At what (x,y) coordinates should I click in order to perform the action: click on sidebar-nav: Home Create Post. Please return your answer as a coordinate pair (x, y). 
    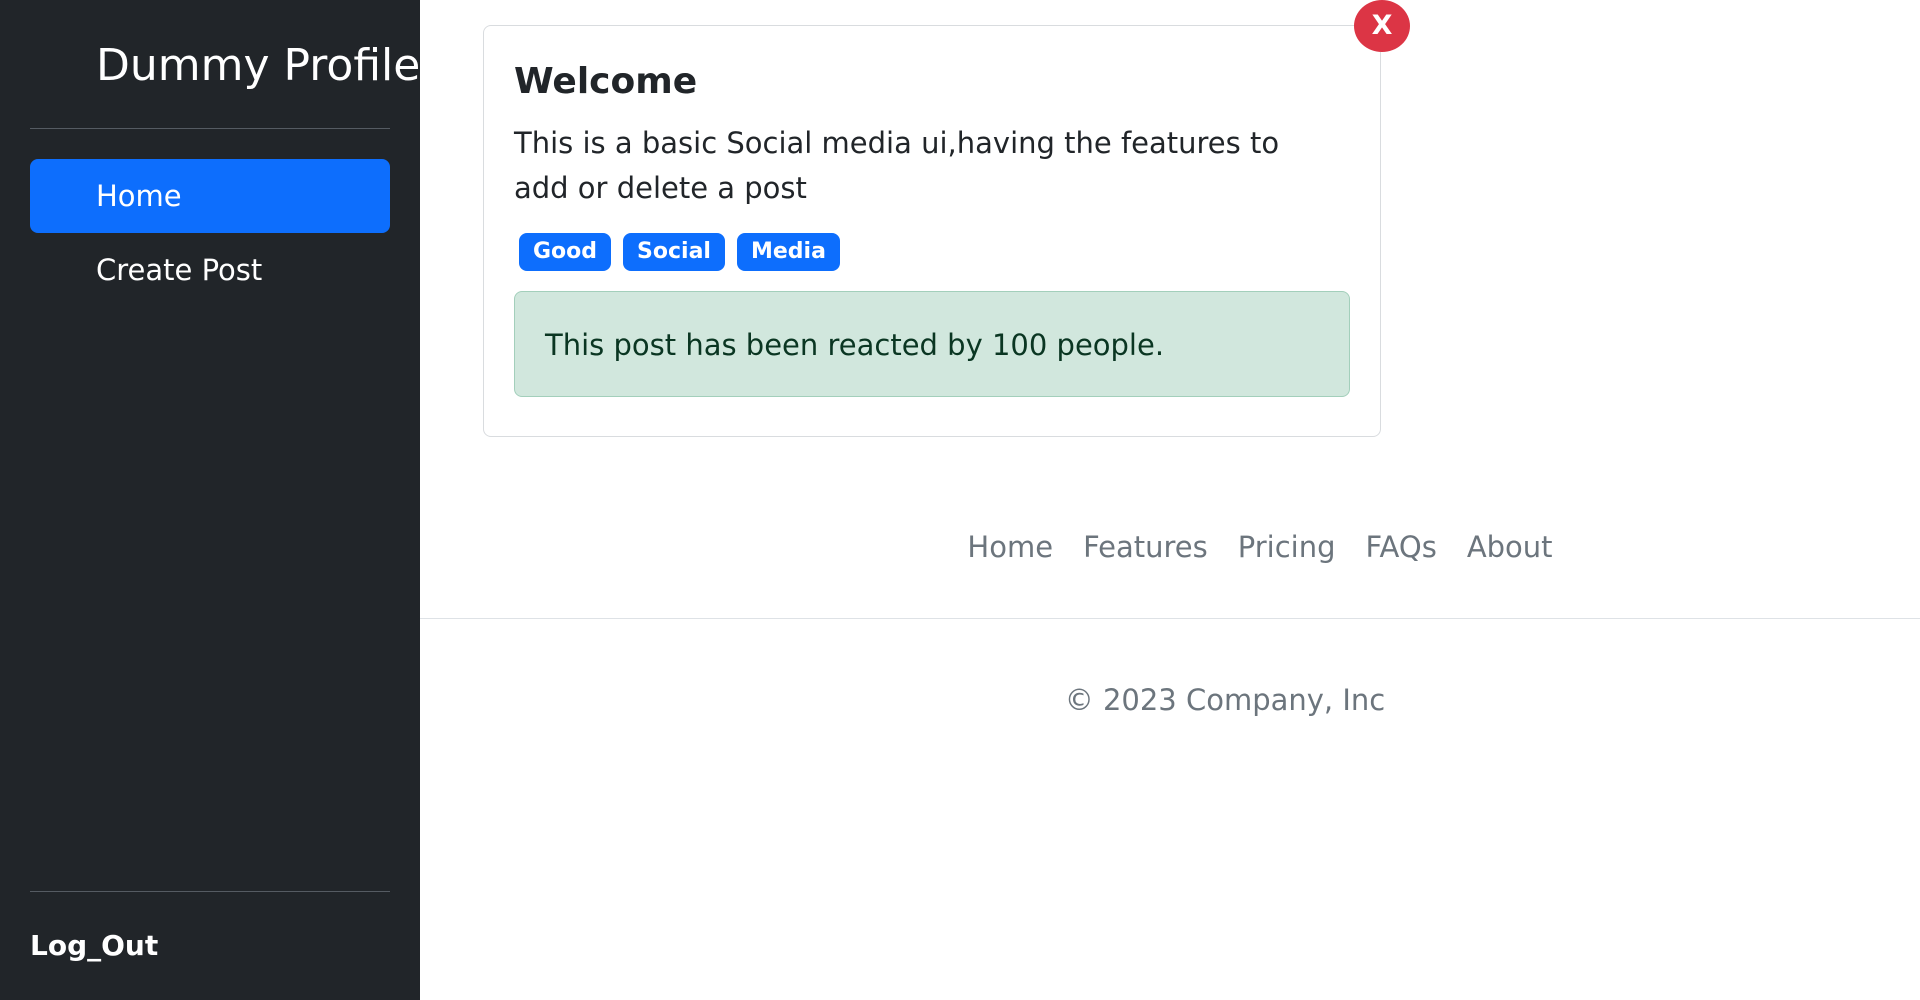
    Looking at the image, I should click on (210, 233).